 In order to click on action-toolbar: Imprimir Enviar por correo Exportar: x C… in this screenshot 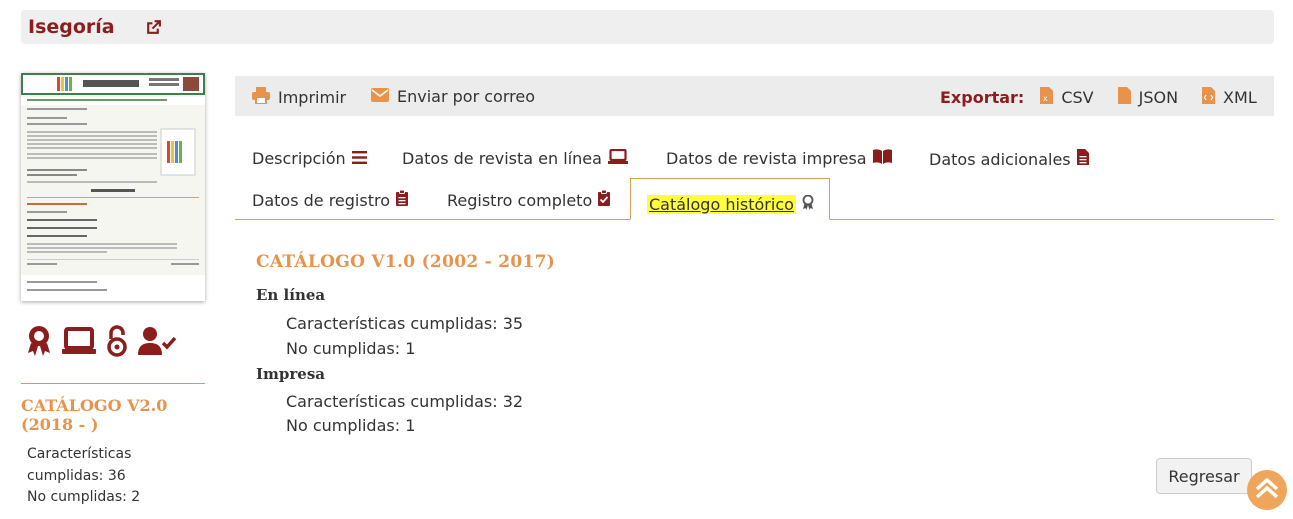, I will do `click(754, 96)`.